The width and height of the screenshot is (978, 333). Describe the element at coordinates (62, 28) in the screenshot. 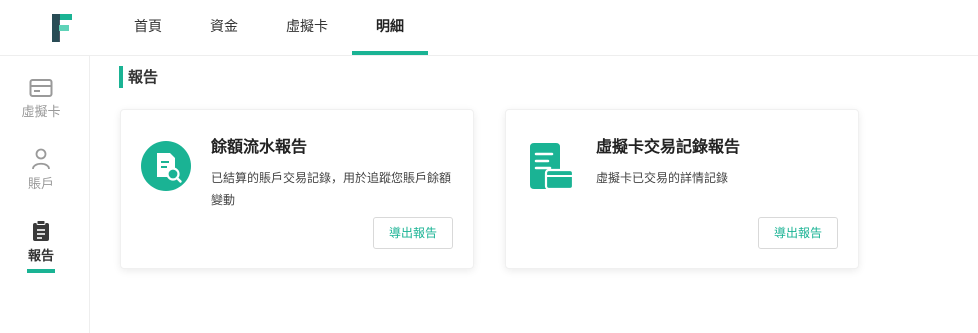

I see `brand-logo-icon` at that location.